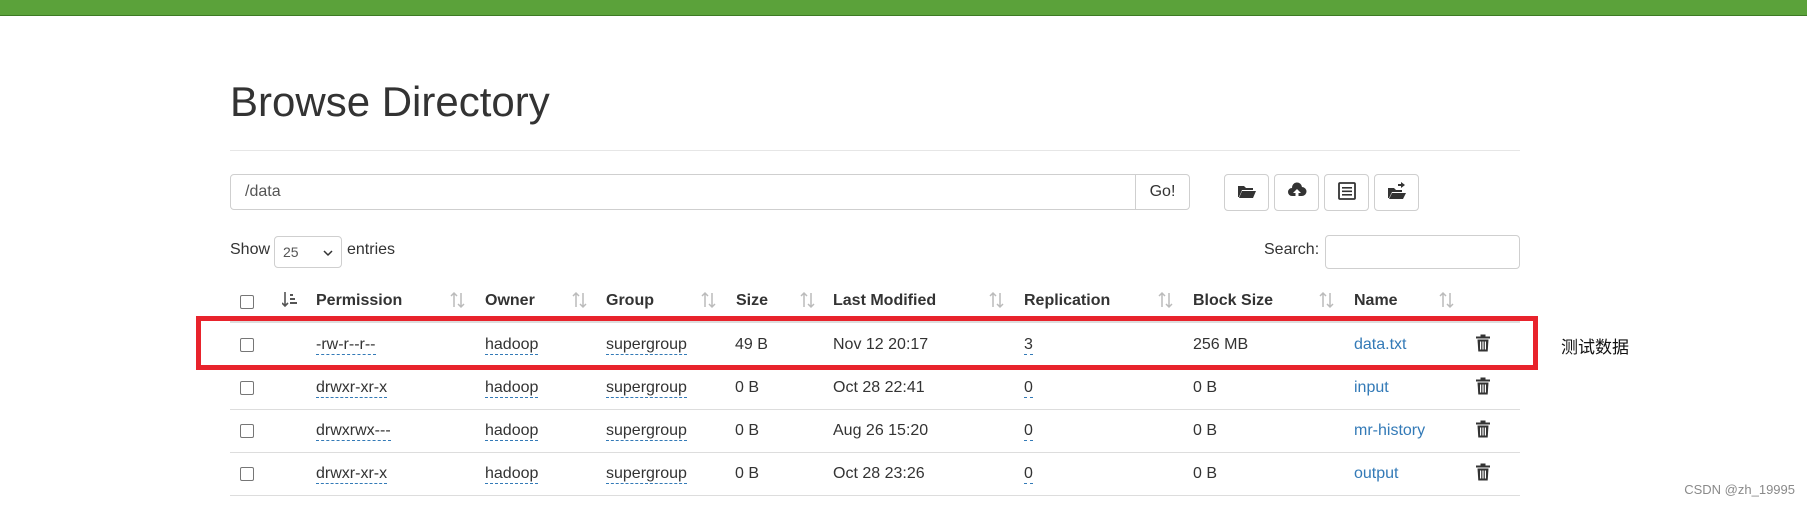  What do you see at coordinates (1389, 431) in the screenshot?
I see `file-name-link: mr-history` at bounding box center [1389, 431].